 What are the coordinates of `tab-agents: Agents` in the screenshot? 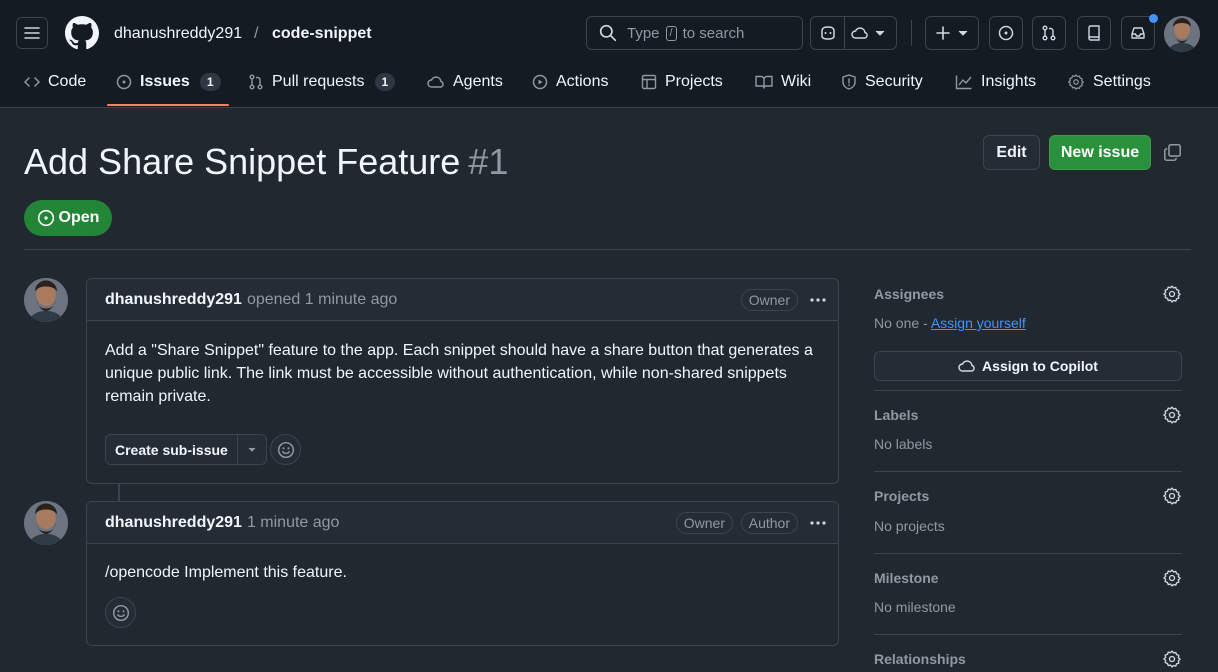 It's located at (465, 82).